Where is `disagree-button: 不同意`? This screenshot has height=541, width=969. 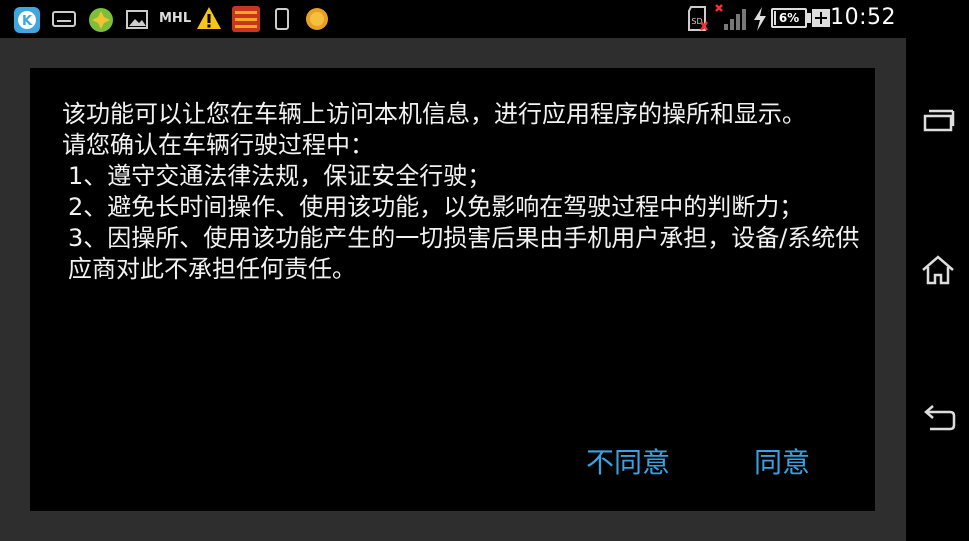 disagree-button: 不同意 is located at coordinates (628, 461).